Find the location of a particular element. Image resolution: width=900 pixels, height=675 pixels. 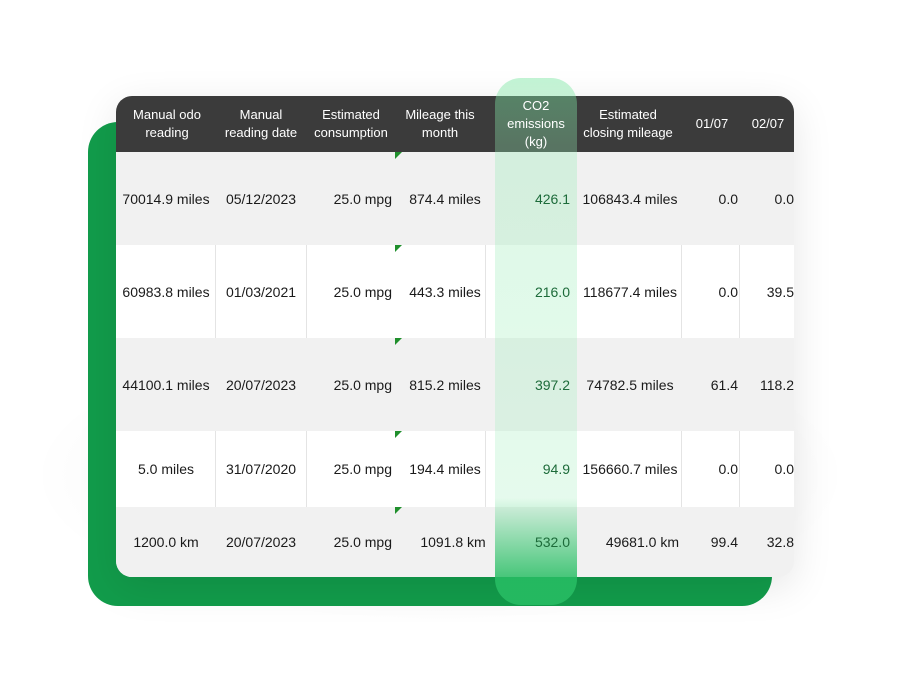

closing-mileage-cell: 74782.5 miles is located at coordinates (630, 384).